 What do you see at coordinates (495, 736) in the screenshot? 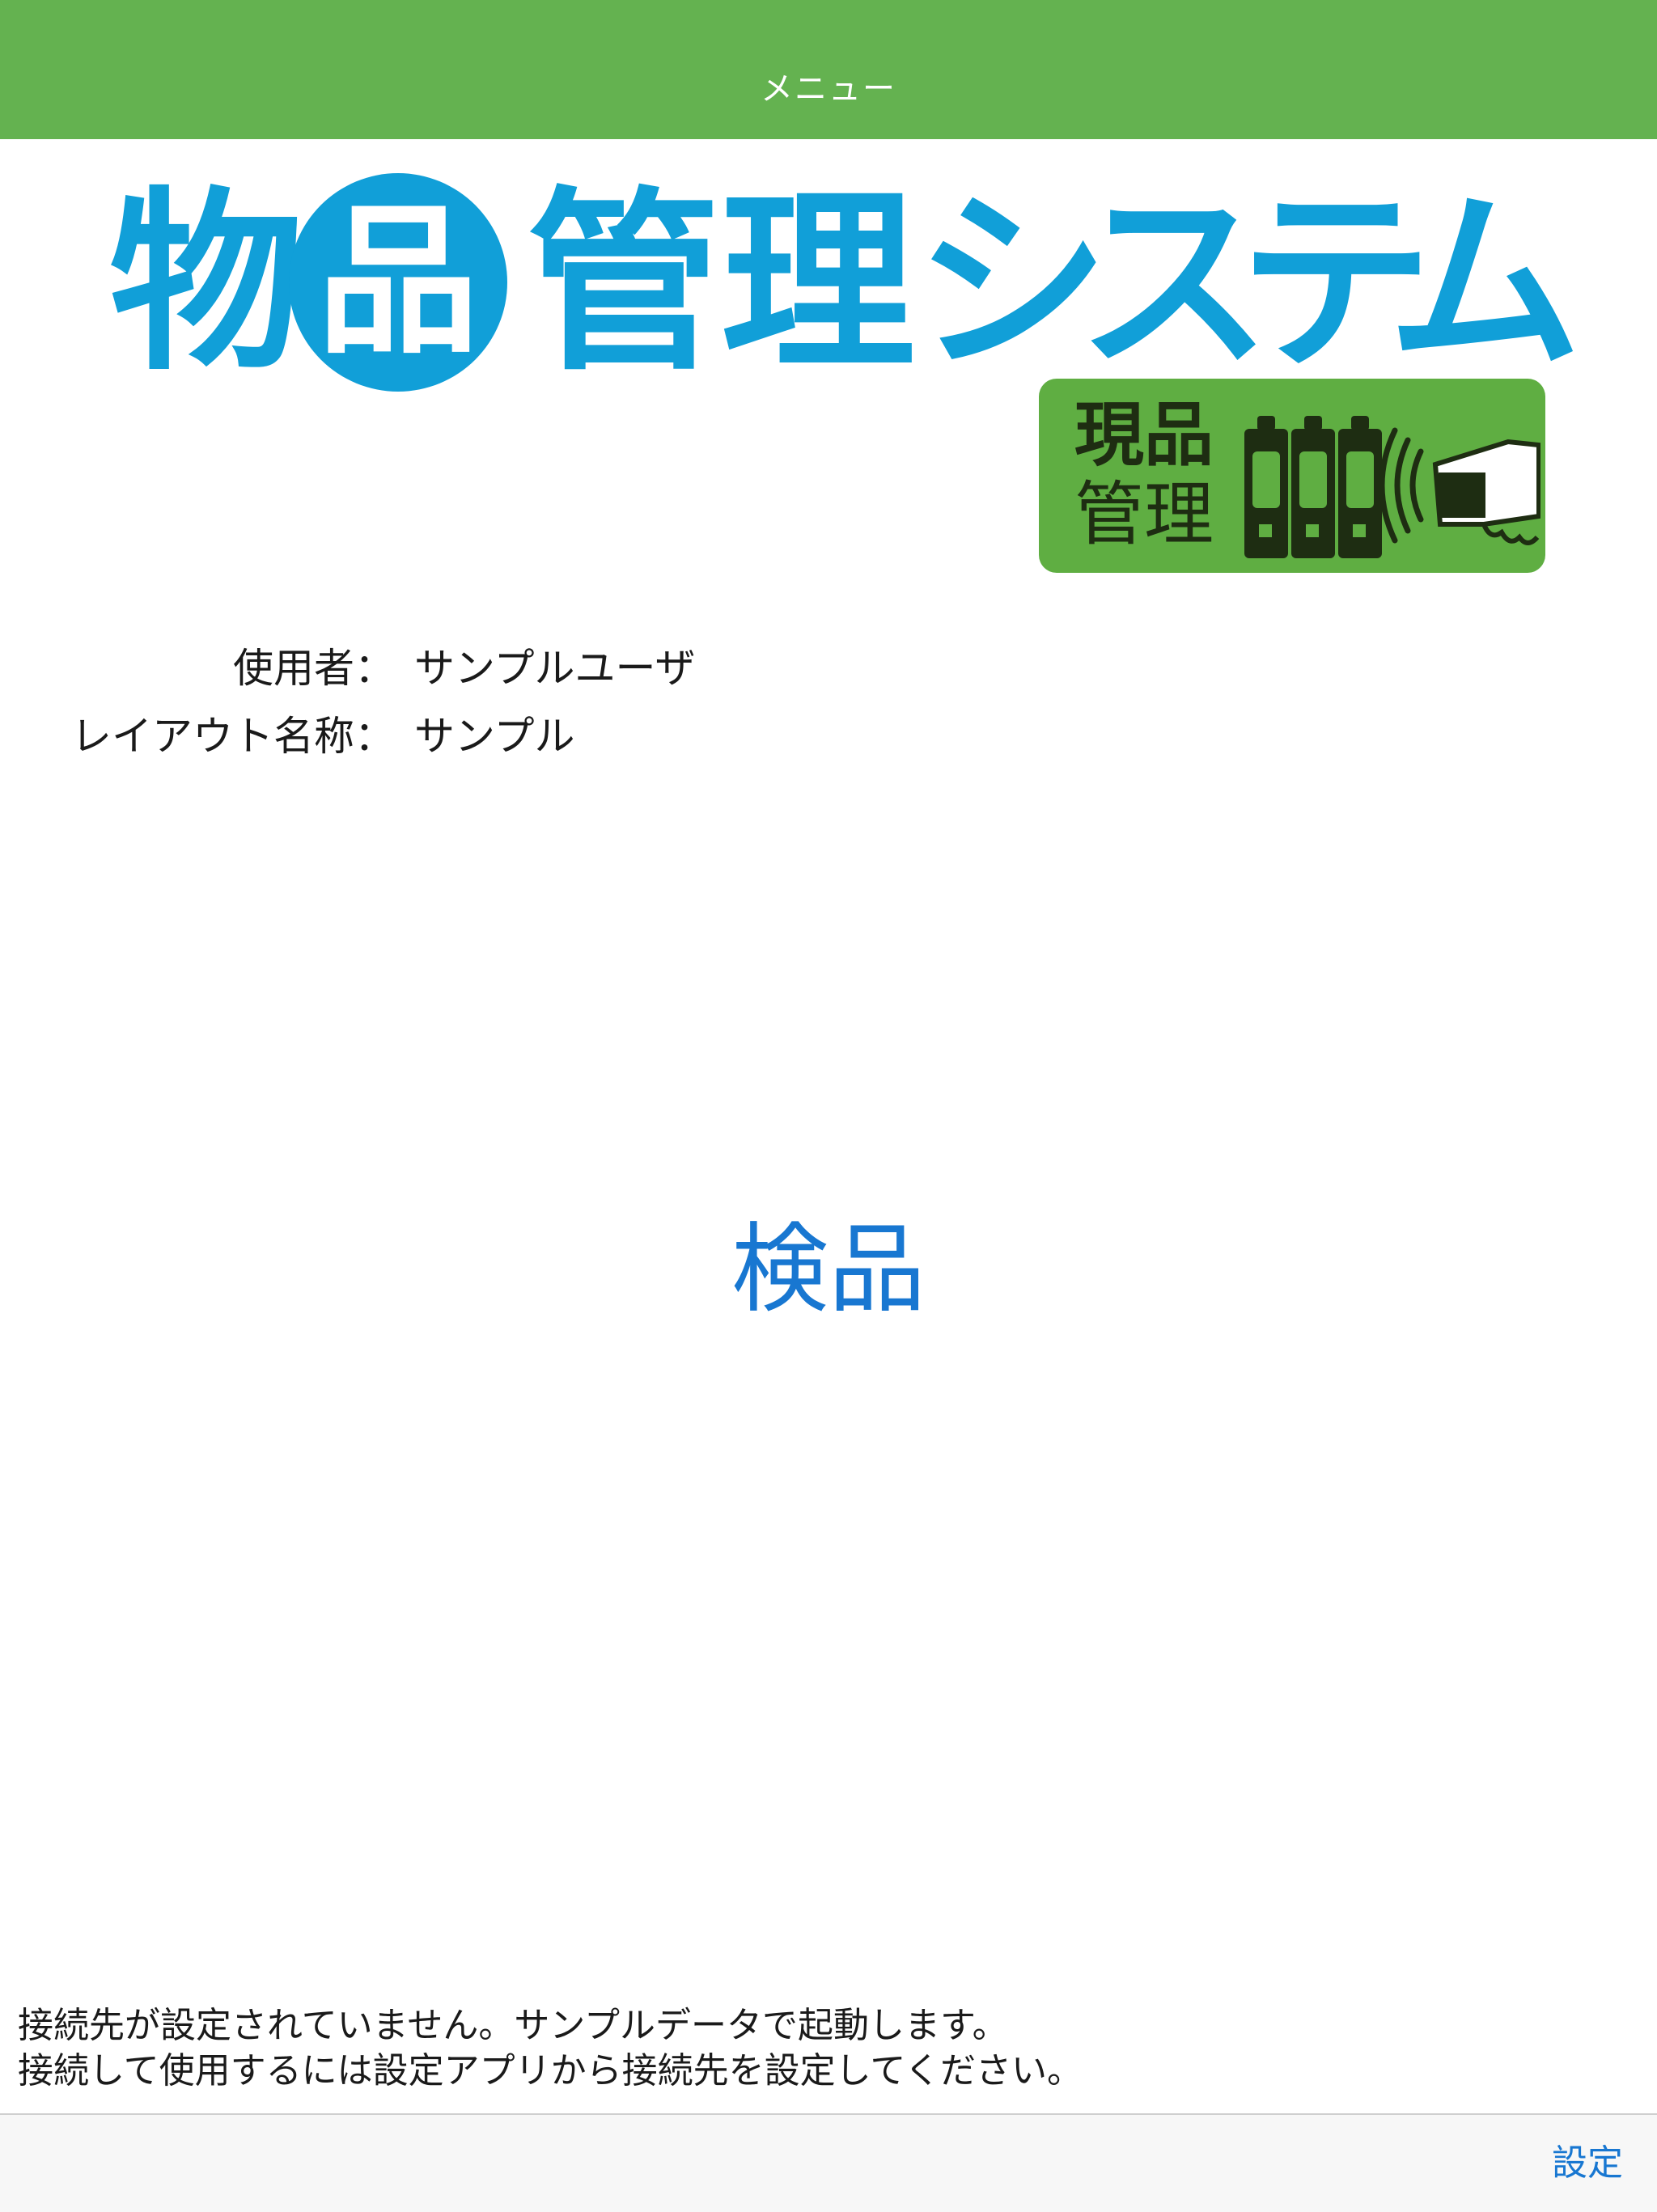
I see `layout-value: サンプル` at bounding box center [495, 736].